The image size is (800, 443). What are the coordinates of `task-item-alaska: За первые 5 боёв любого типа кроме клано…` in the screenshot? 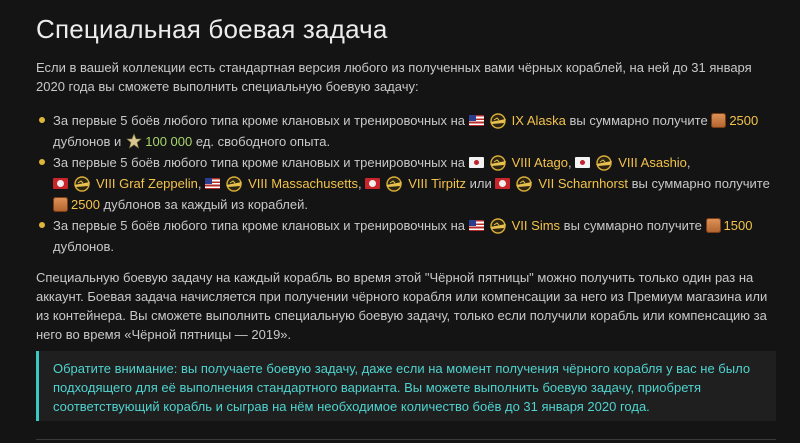 It's located at (406, 131).